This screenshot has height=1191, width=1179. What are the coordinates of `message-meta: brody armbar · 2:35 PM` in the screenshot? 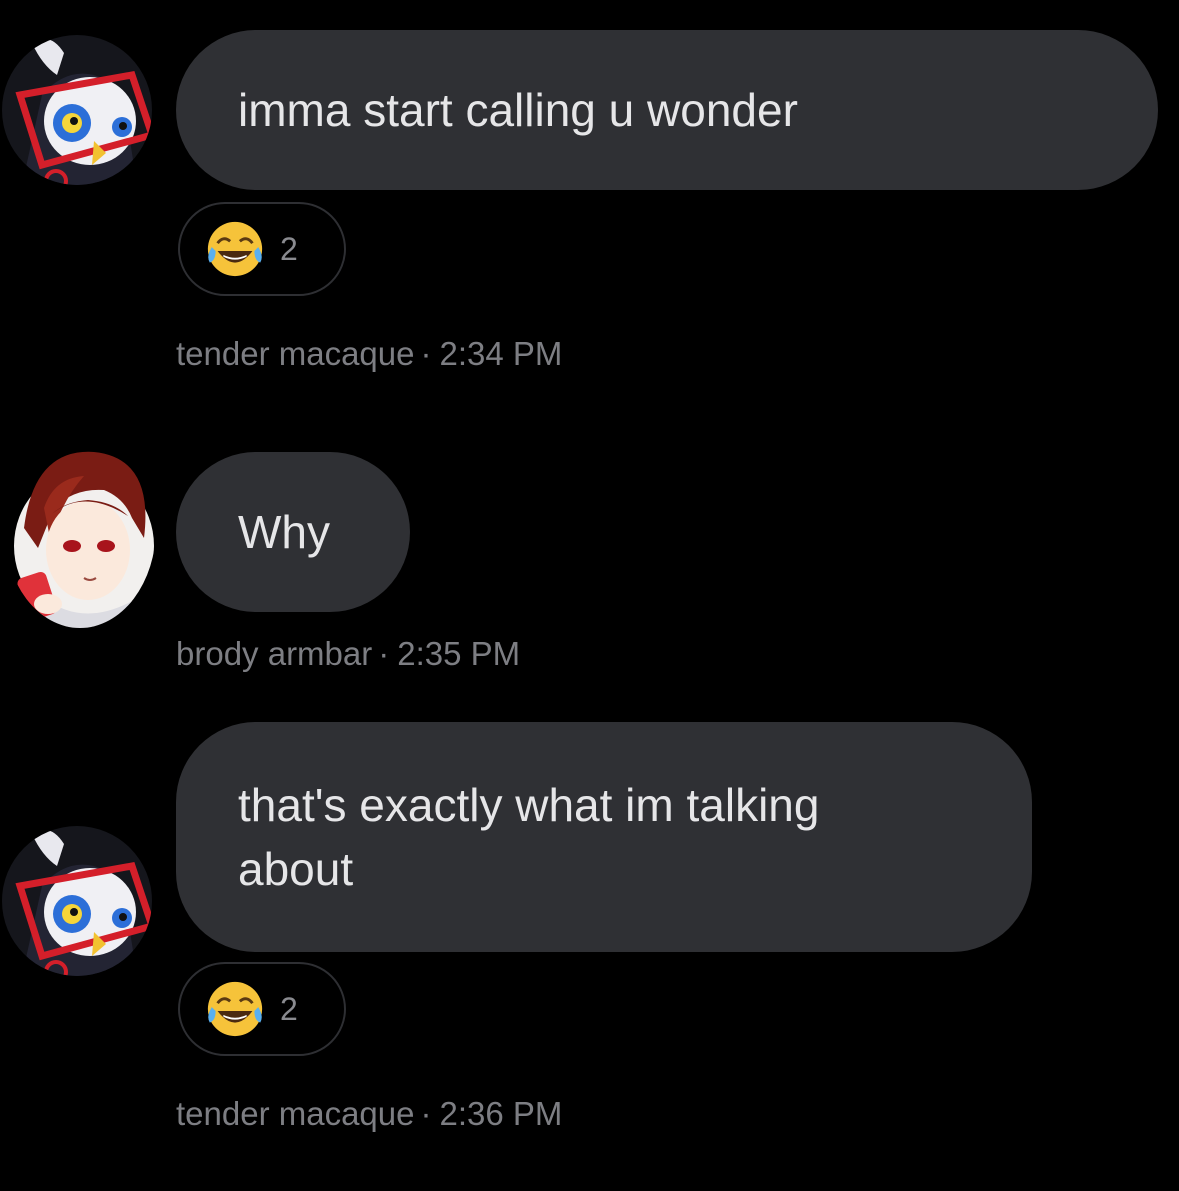 It's located at (348, 654).